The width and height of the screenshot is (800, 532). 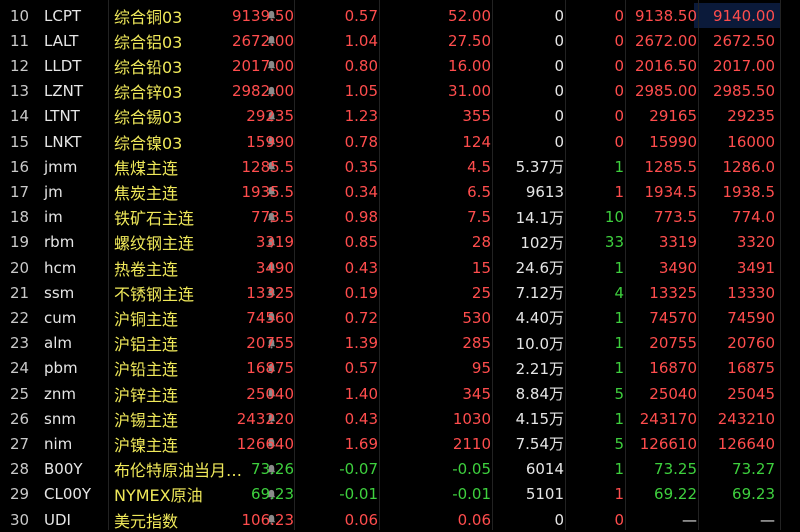 I want to click on contract-code: UDI, so click(x=57, y=519).